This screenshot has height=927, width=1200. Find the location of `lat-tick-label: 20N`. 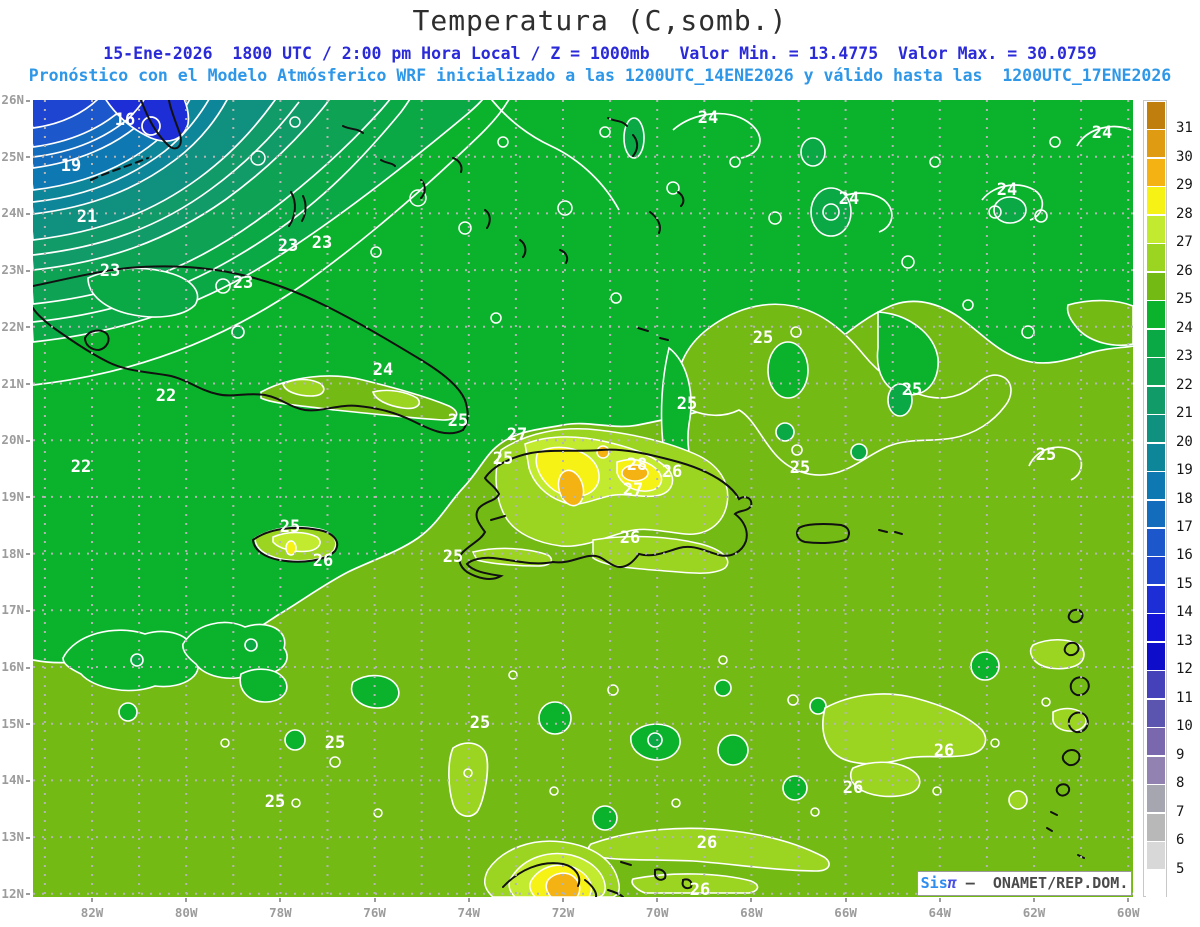

lat-tick-label: 20N is located at coordinates (15, 439).